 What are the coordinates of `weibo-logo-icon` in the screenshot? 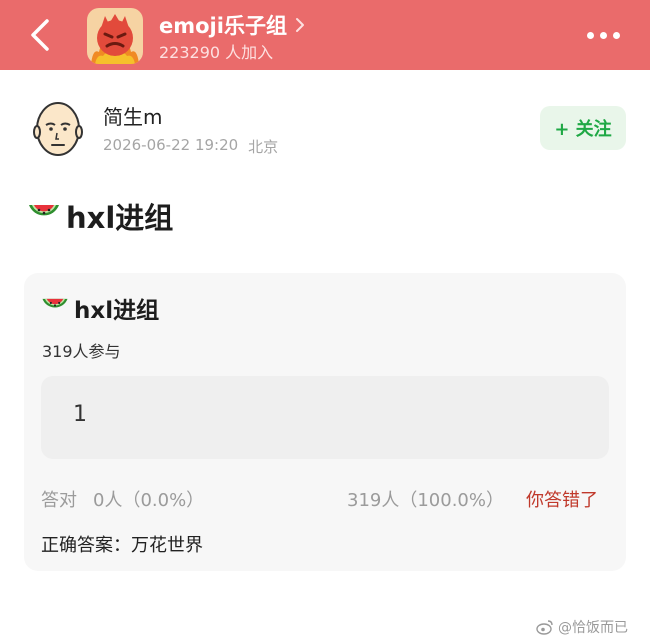 It's located at (544, 627).